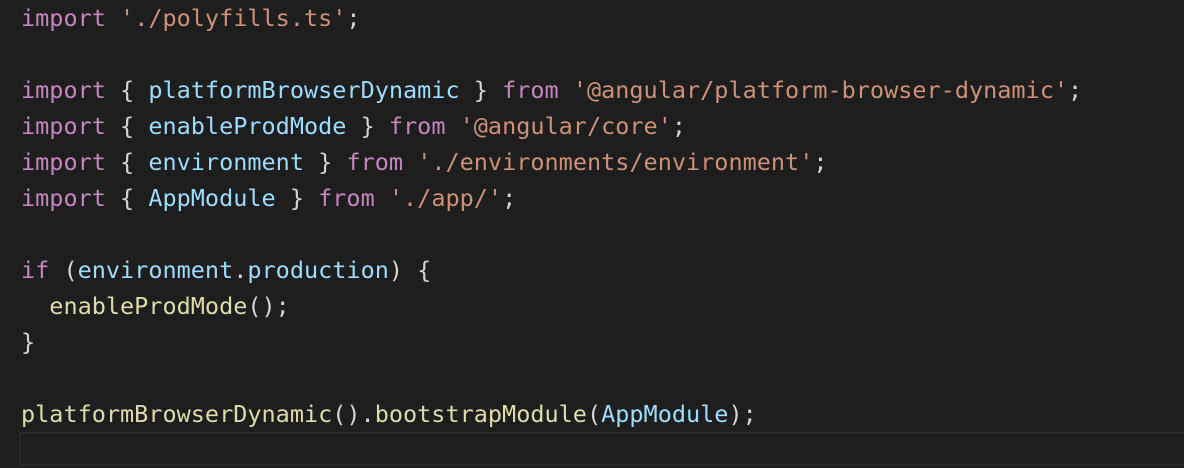  What do you see at coordinates (35, 270) in the screenshot?
I see `code-token: if` at bounding box center [35, 270].